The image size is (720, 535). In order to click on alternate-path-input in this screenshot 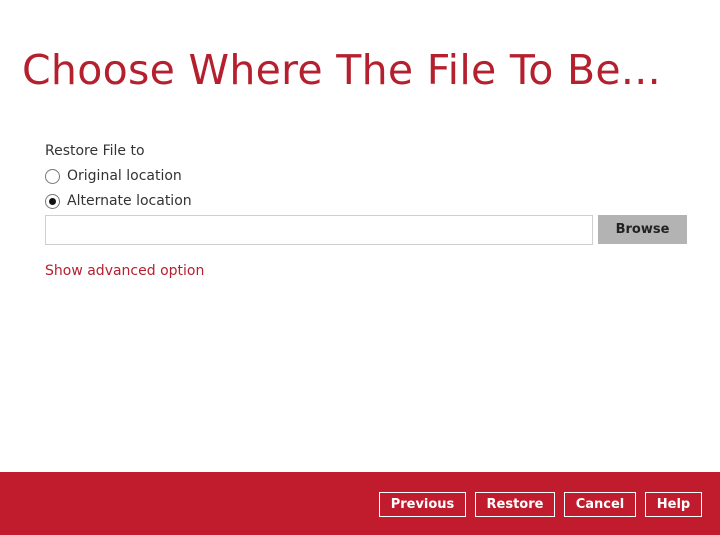, I will do `click(319, 230)`.